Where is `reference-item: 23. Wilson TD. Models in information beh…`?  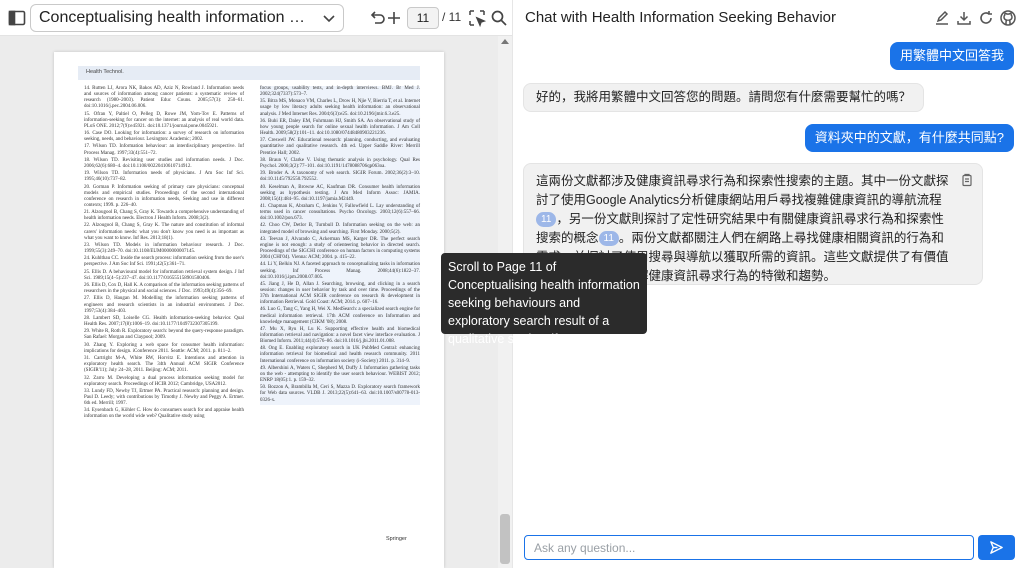 reference-item: 23. Wilson TD. Models in information beh… is located at coordinates (164, 248).